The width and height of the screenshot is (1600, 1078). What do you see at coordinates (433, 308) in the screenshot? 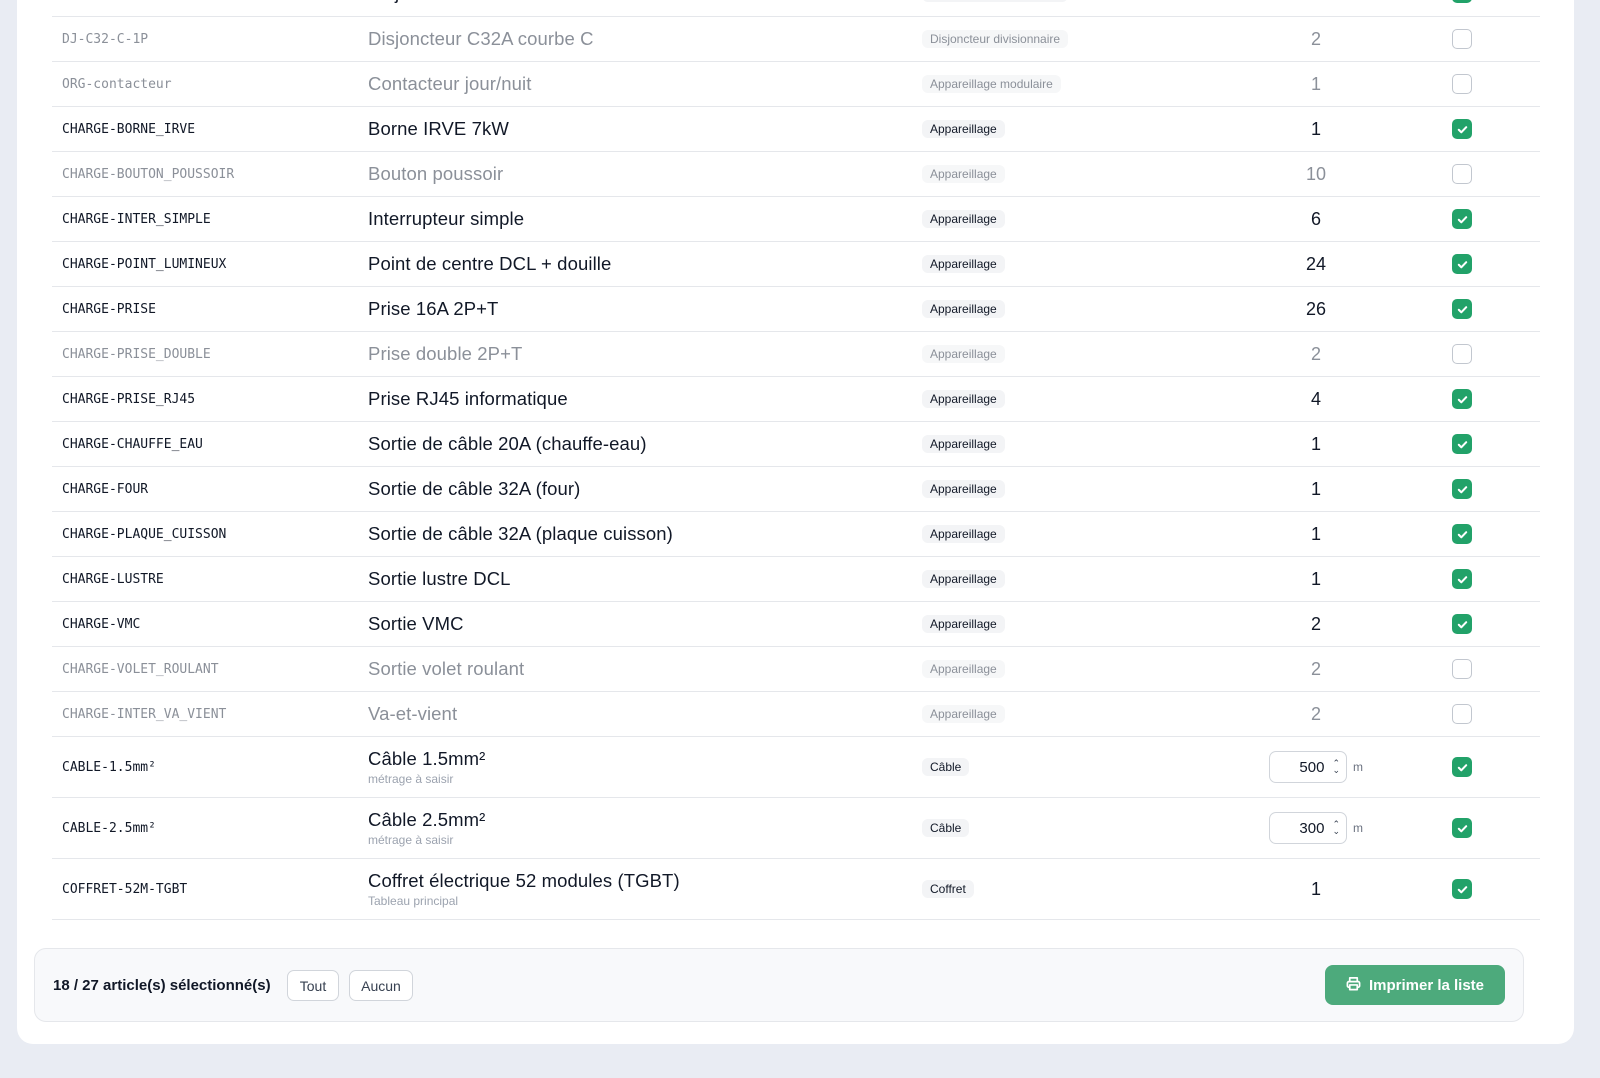
I see `item-name: Prise 16A 2P+T` at bounding box center [433, 308].